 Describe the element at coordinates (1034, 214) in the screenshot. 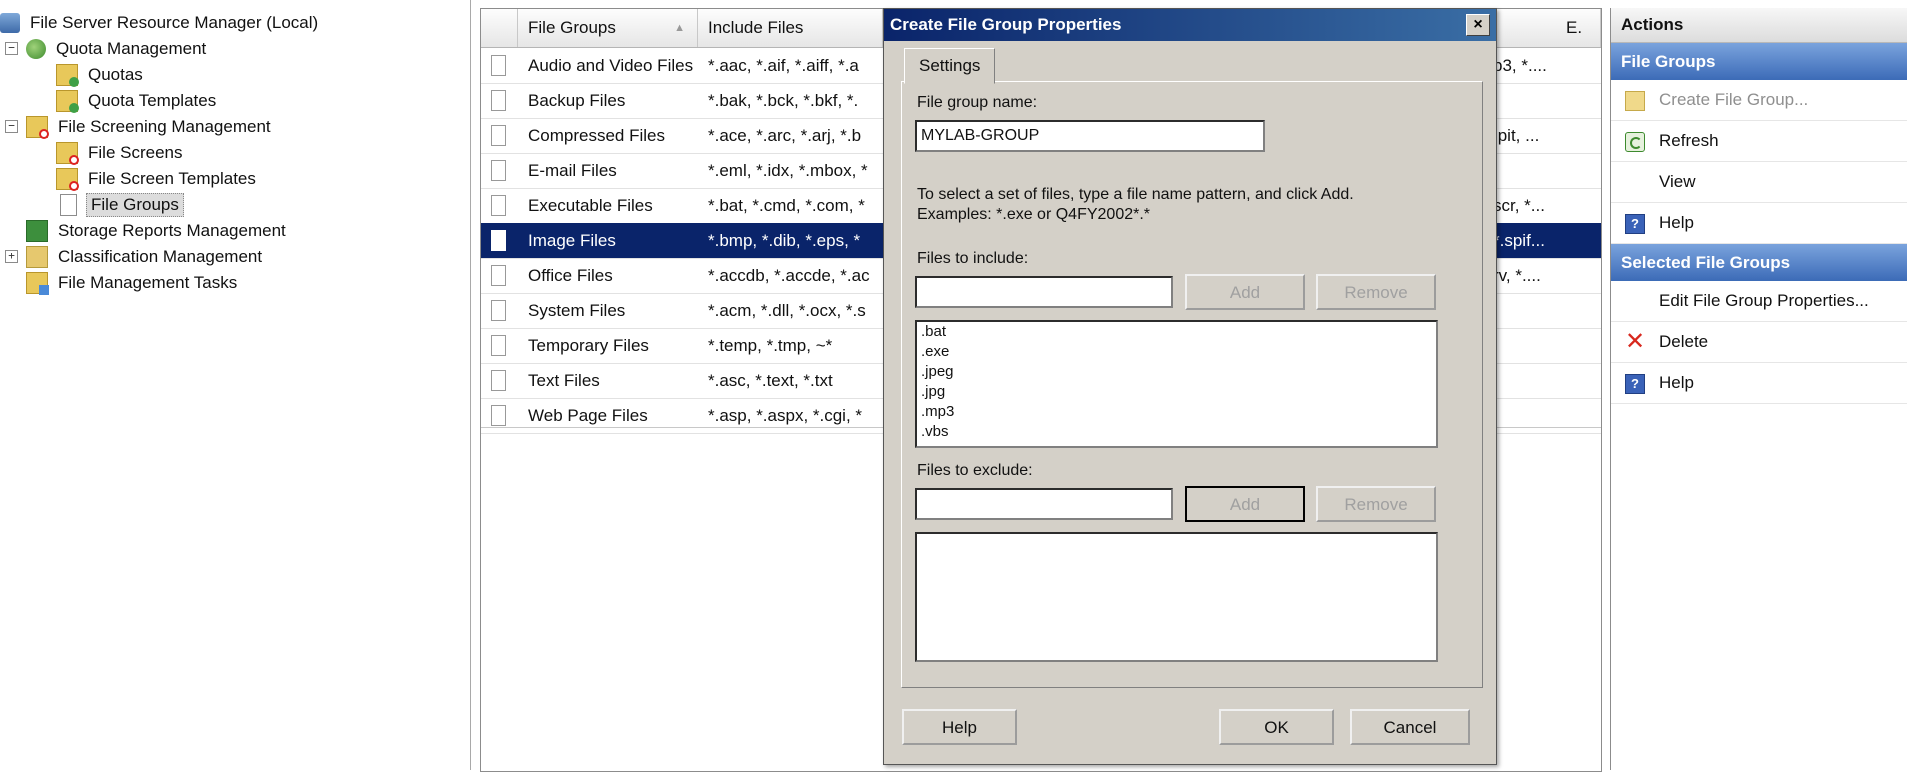

I see `instructions-line-2: Examples: *.exe or Q4FY2002*.*` at that location.